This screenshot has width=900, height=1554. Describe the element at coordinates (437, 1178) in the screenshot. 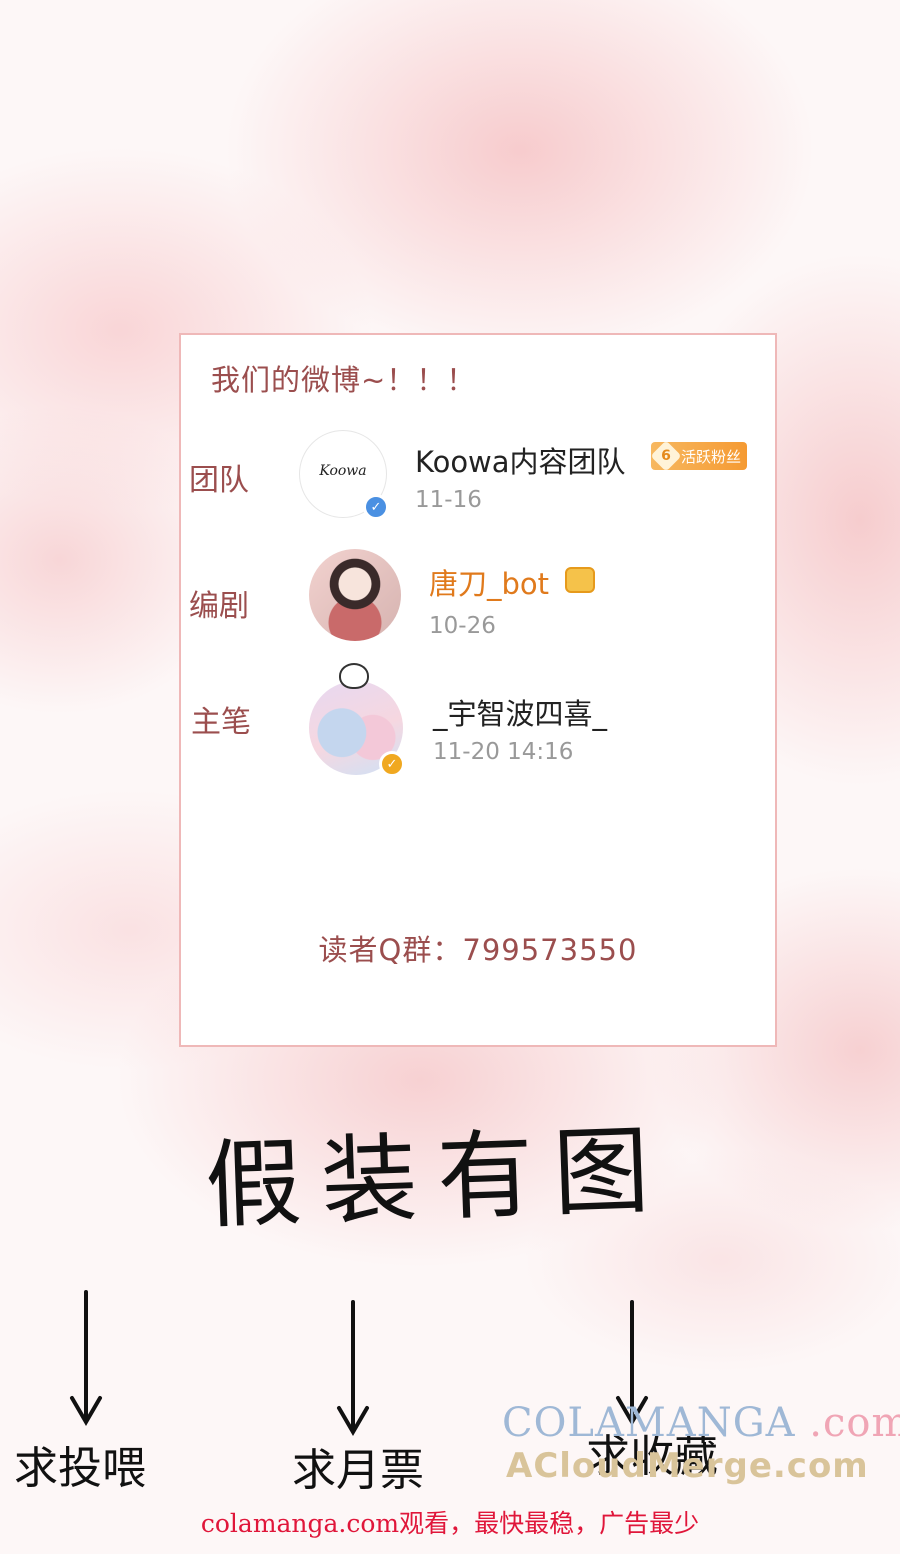

I see `handwritten-title: 假装有图` at that location.